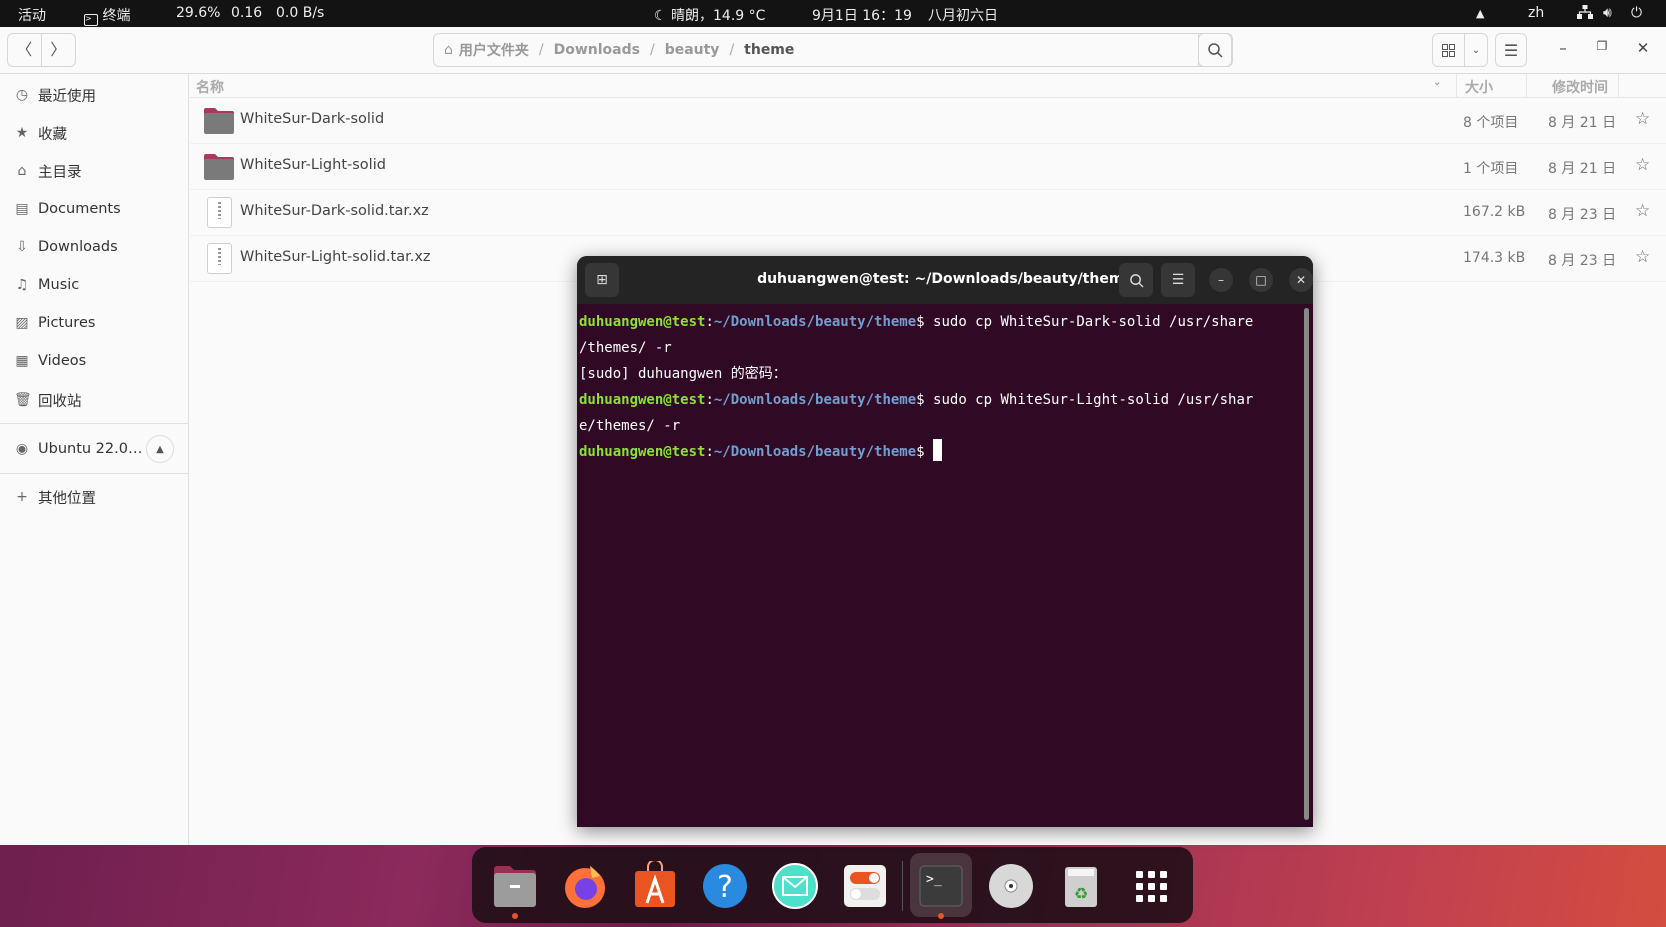  What do you see at coordinates (198, 13) in the screenshot?
I see `cpu-usage: 29.6%` at bounding box center [198, 13].